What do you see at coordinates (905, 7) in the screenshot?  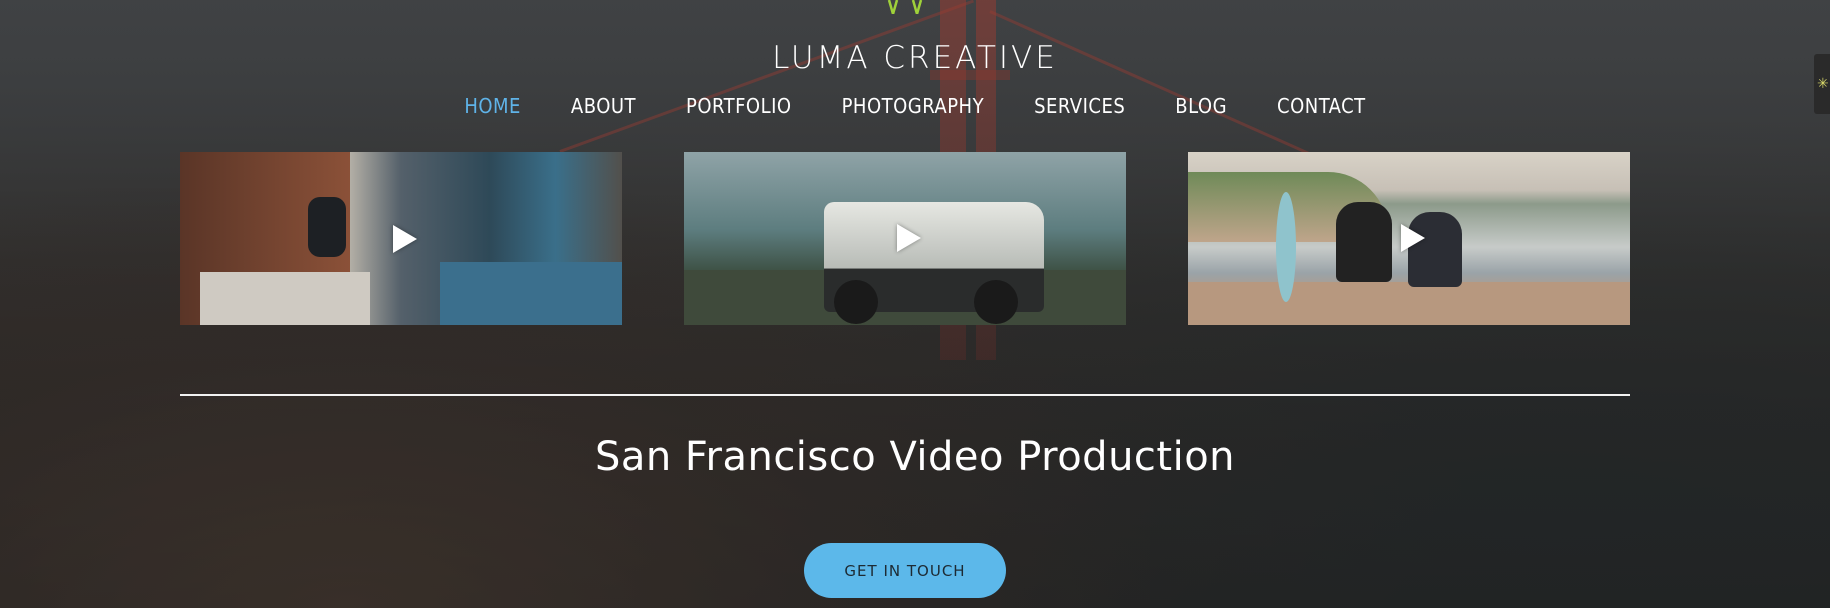 I see `brand-mark-icon` at bounding box center [905, 7].